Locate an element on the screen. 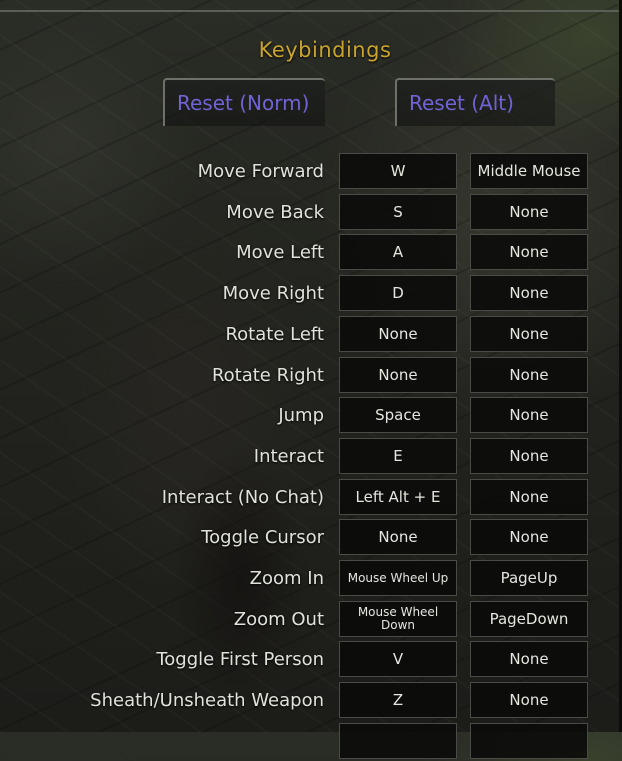 This screenshot has height=761, width=622. action-label: Move Forward is located at coordinates (260, 171).